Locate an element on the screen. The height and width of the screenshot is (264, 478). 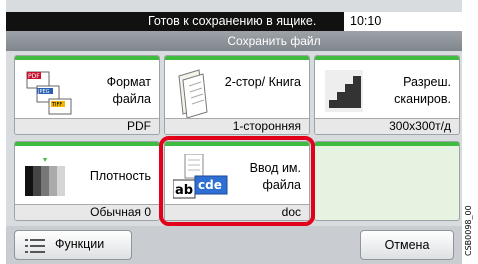
file-format-icon: PDF JPEG TIFF is located at coordinates (49, 93).